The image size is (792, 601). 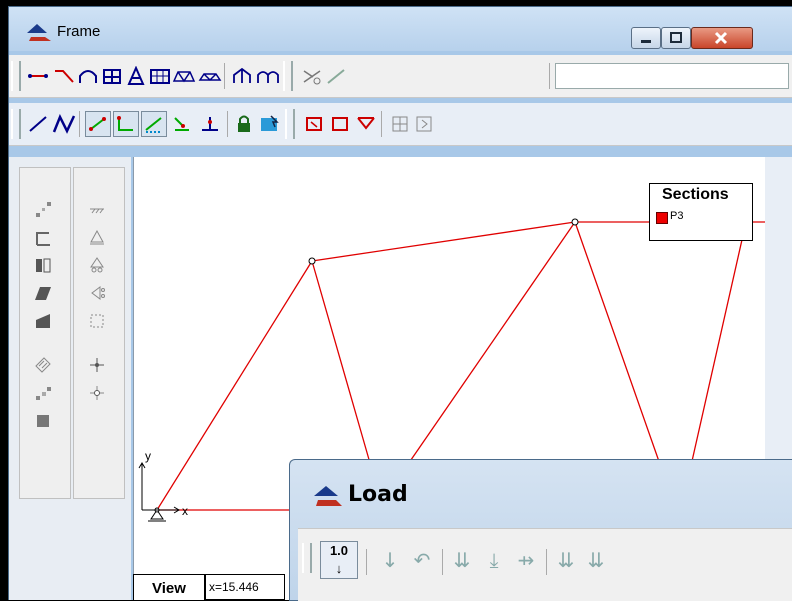 What do you see at coordinates (97, 209) in the screenshot?
I see `fixed-support-icon` at bounding box center [97, 209].